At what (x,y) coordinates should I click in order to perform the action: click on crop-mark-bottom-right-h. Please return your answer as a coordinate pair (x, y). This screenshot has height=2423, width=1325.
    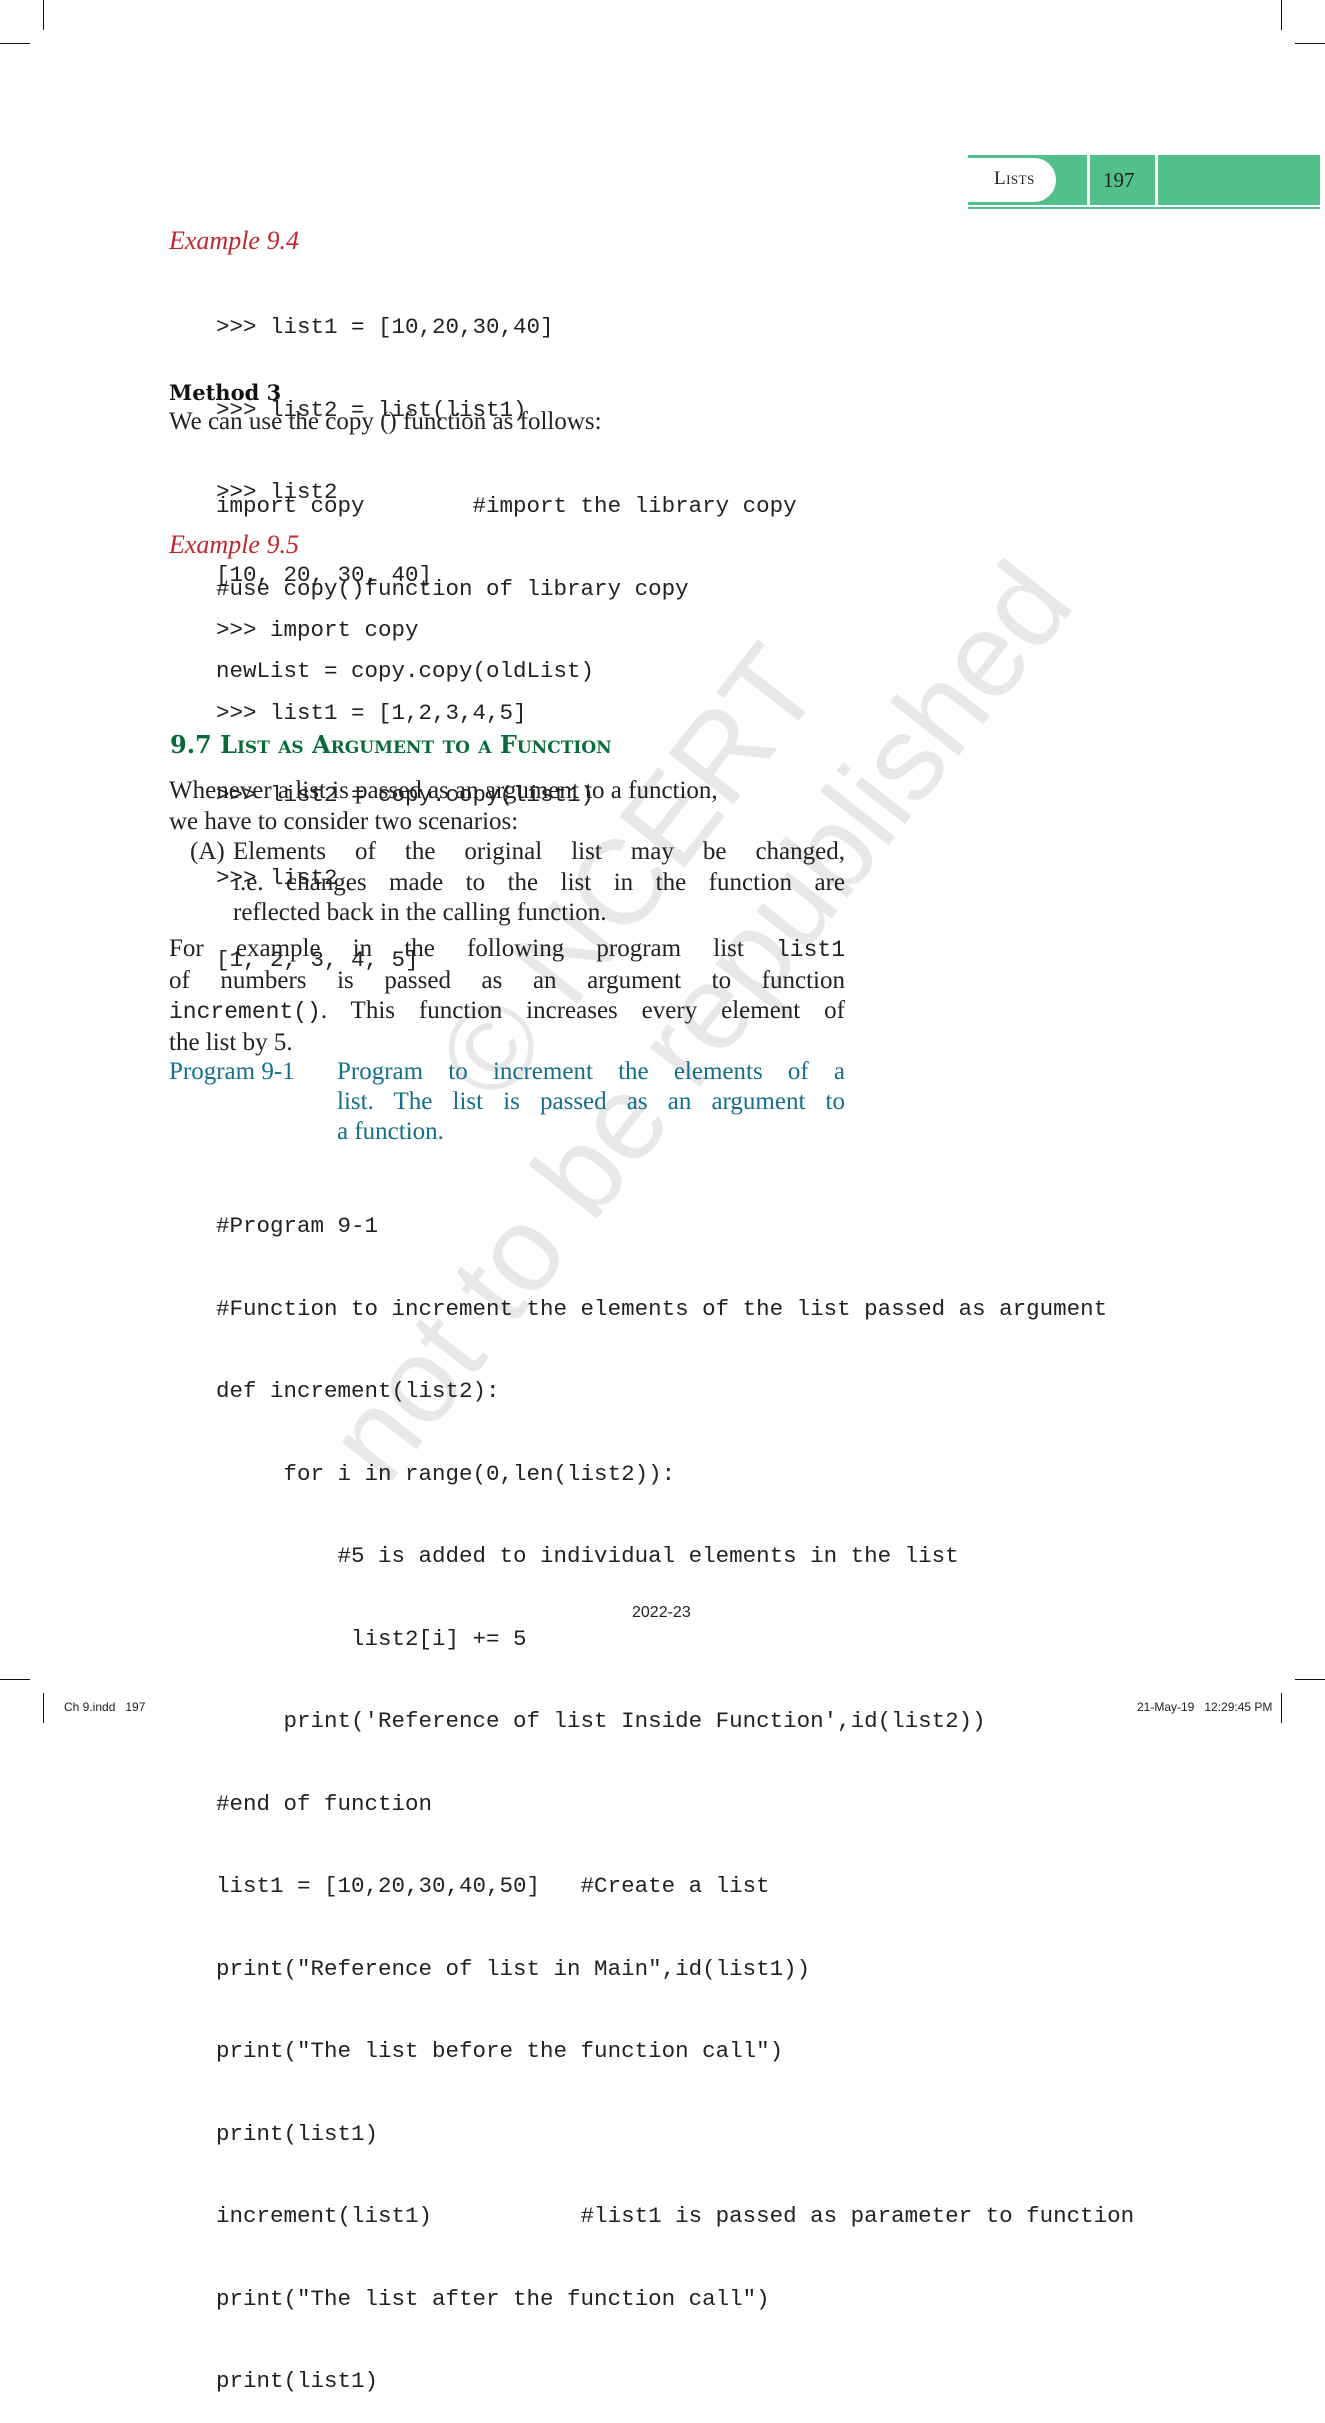
    Looking at the image, I should click on (1310, 1679).